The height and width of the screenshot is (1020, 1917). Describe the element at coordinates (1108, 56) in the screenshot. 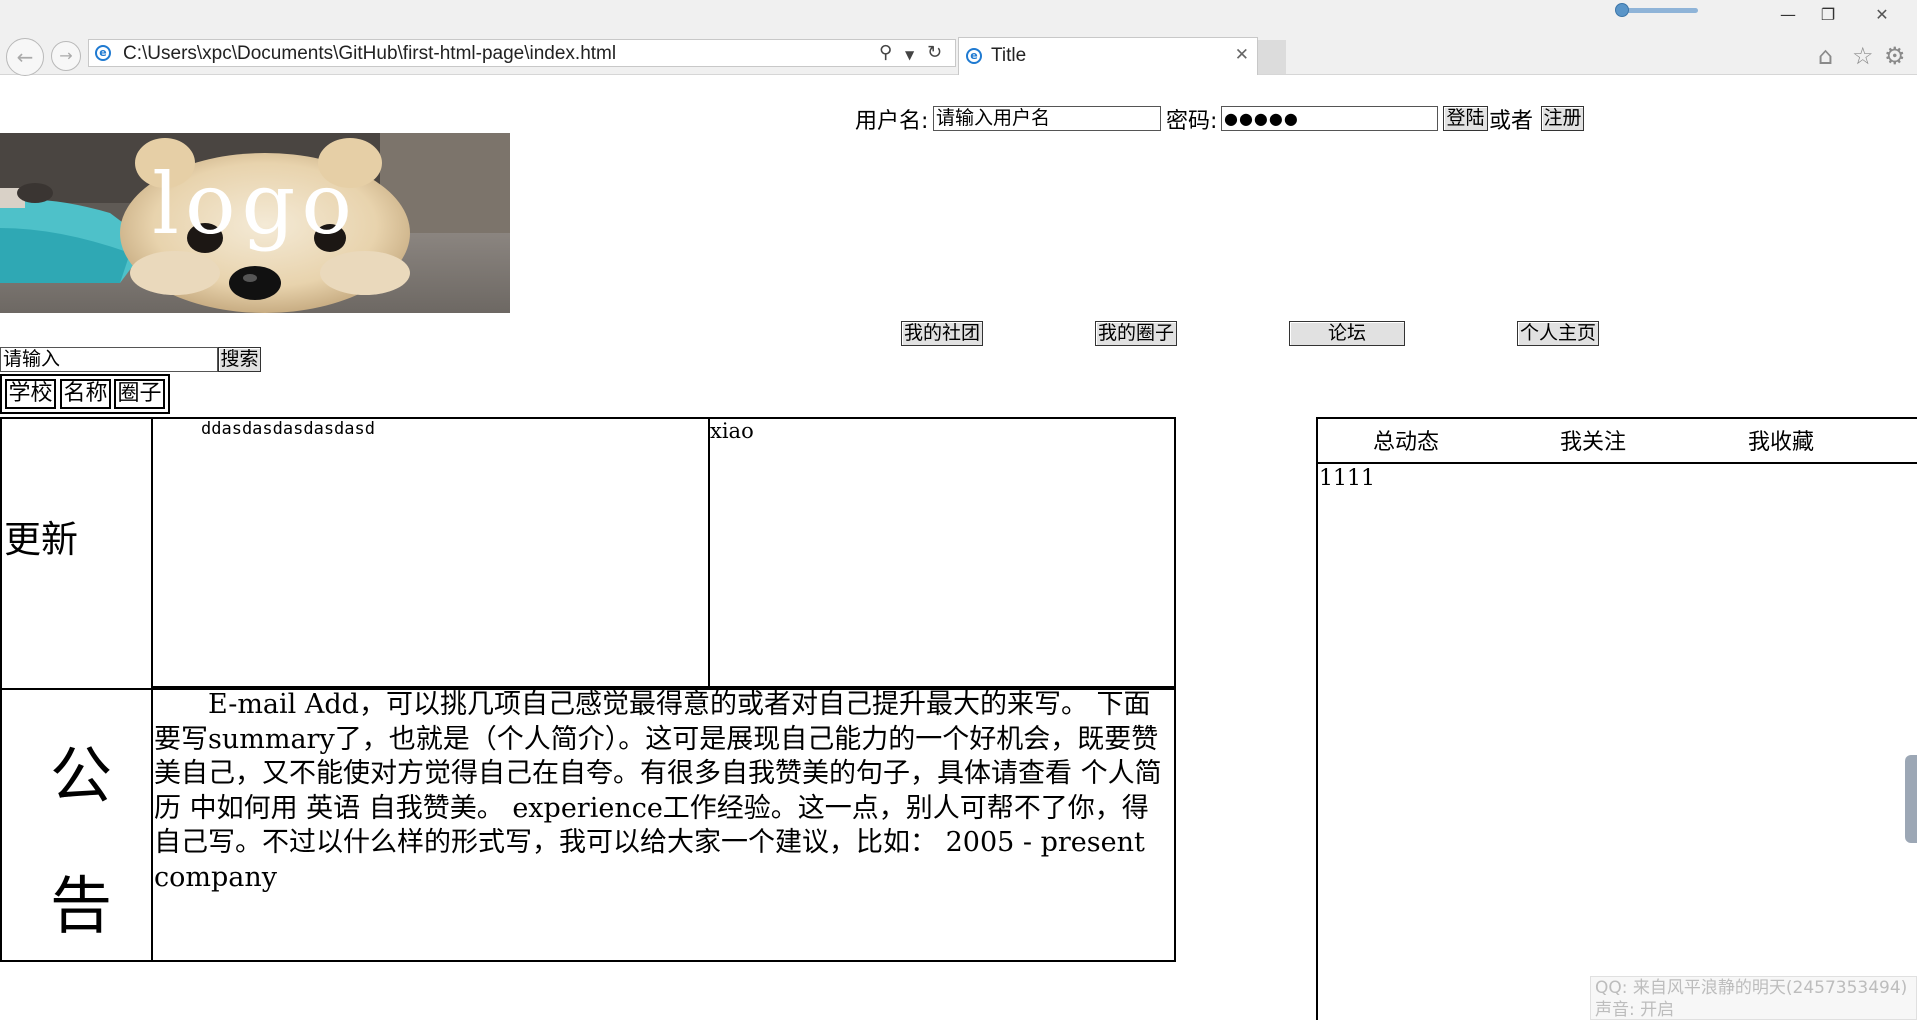

I see `browser-tab: e Title ✕` at that location.